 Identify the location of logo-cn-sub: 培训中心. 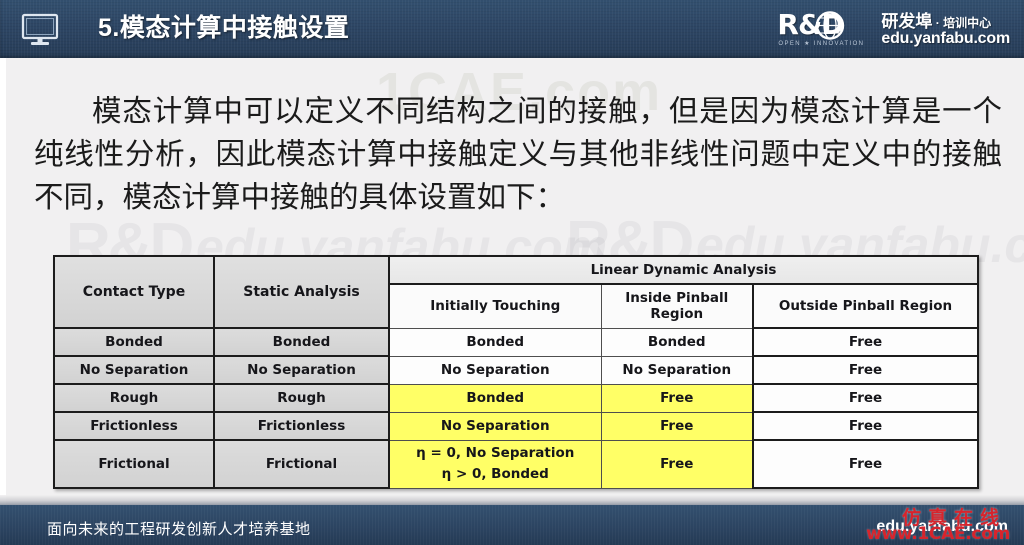
(967, 22).